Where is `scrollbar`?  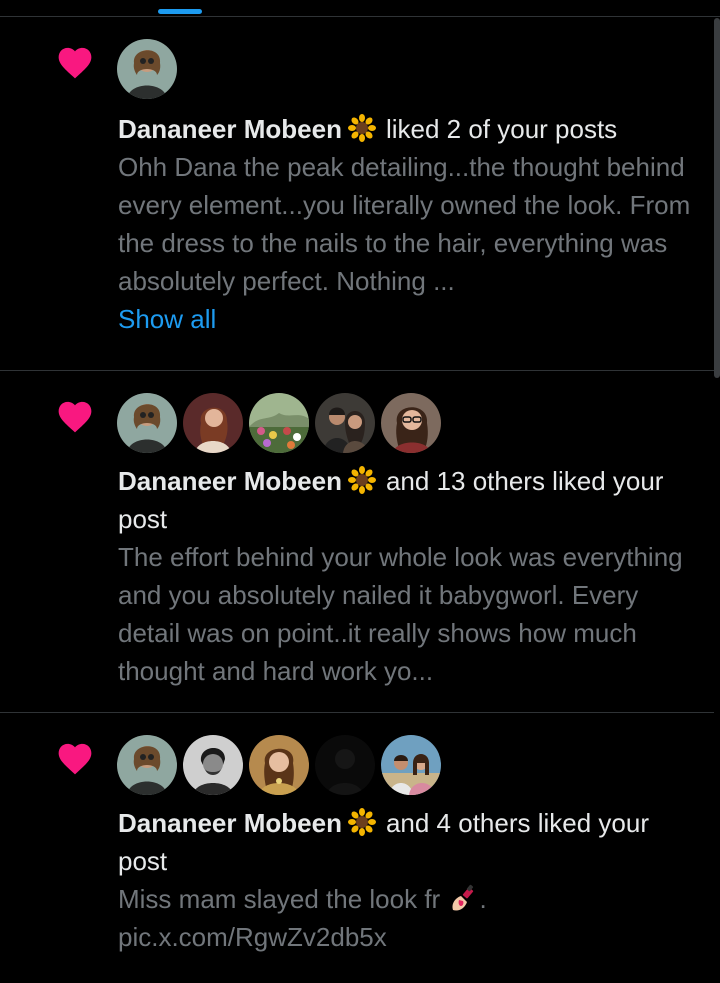
scrollbar is located at coordinates (717, 198).